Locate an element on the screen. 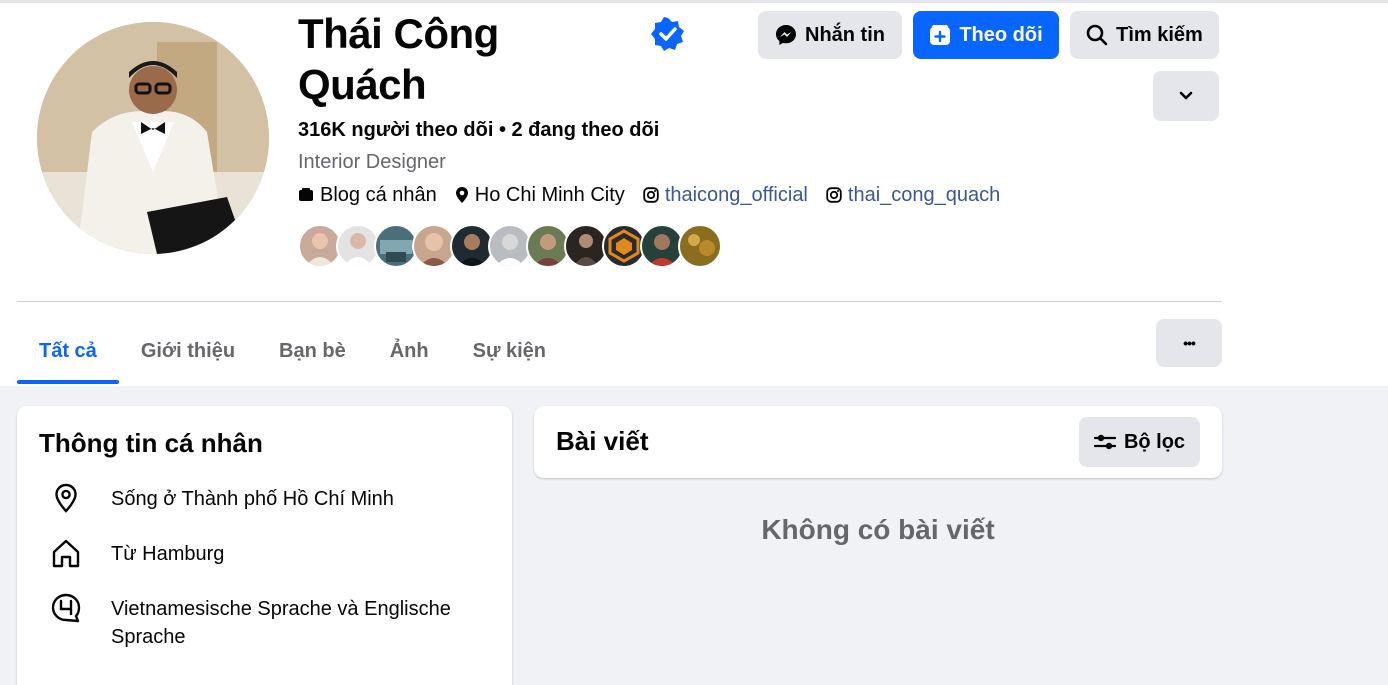 This screenshot has height=685, width=1388. detail-blog: Blog cá nhân is located at coordinates (367, 195).